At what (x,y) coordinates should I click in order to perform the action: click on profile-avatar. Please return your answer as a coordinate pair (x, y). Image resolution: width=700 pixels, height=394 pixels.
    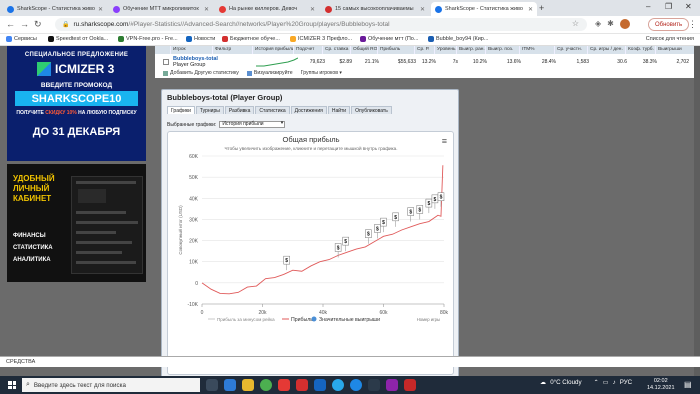
    Looking at the image, I should click on (624, 24).